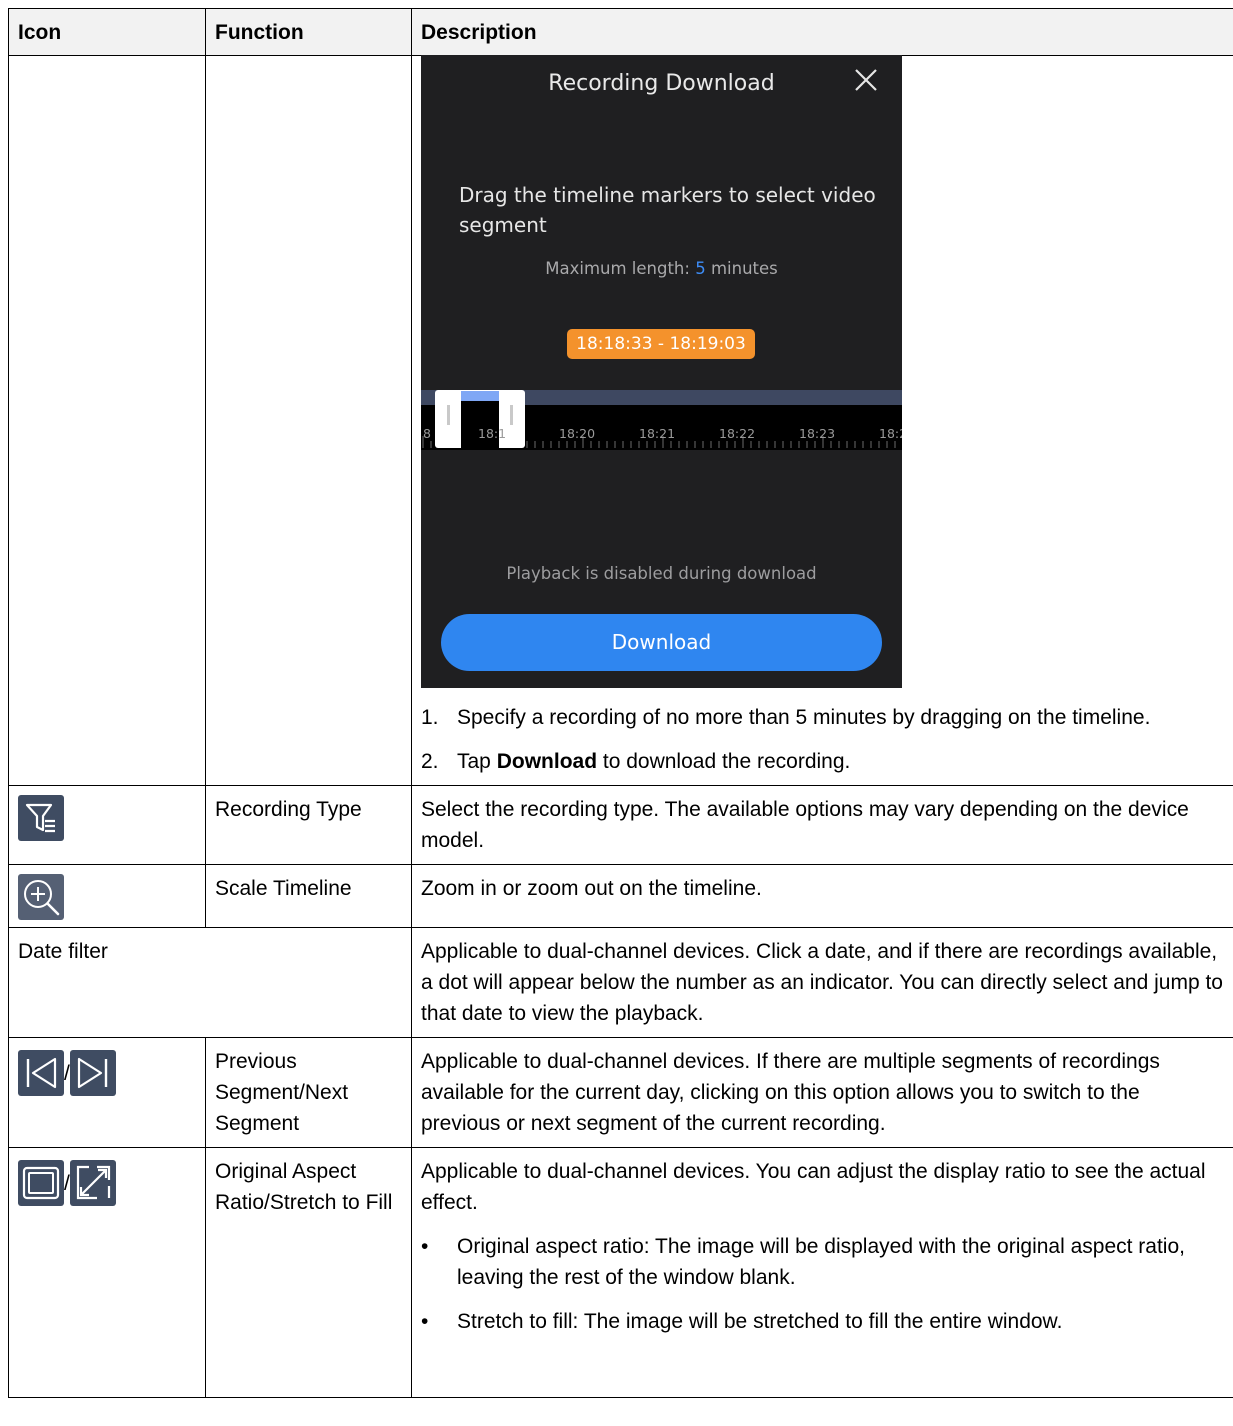 The height and width of the screenshot is (1426, 1233). What do you see at coordinates (620, 268) in the screenshot?
I see `max-length-prefix: Maximum length:` at bounding box center [620, 268].